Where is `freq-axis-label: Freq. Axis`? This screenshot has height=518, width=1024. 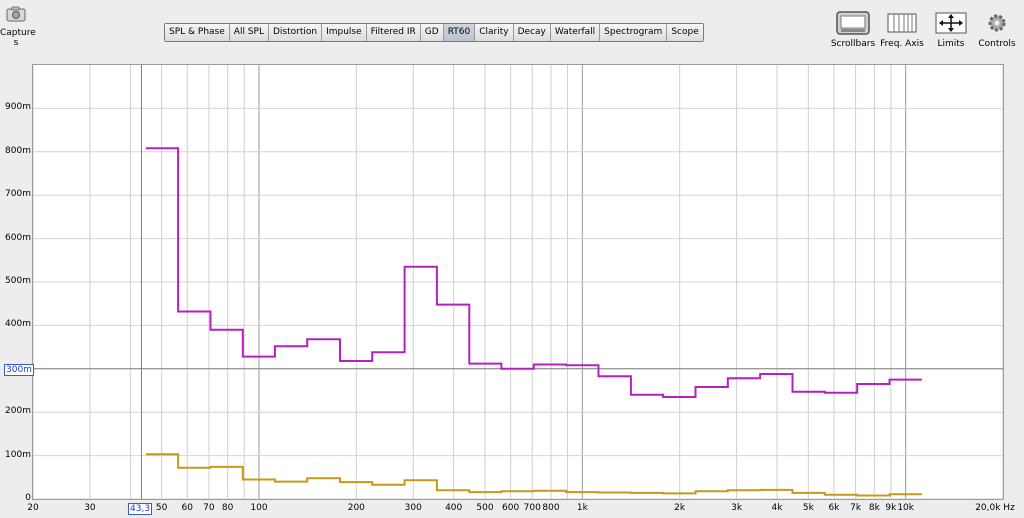
freq-axis-label: Freq. Axis is located at coordinates (902, 44).